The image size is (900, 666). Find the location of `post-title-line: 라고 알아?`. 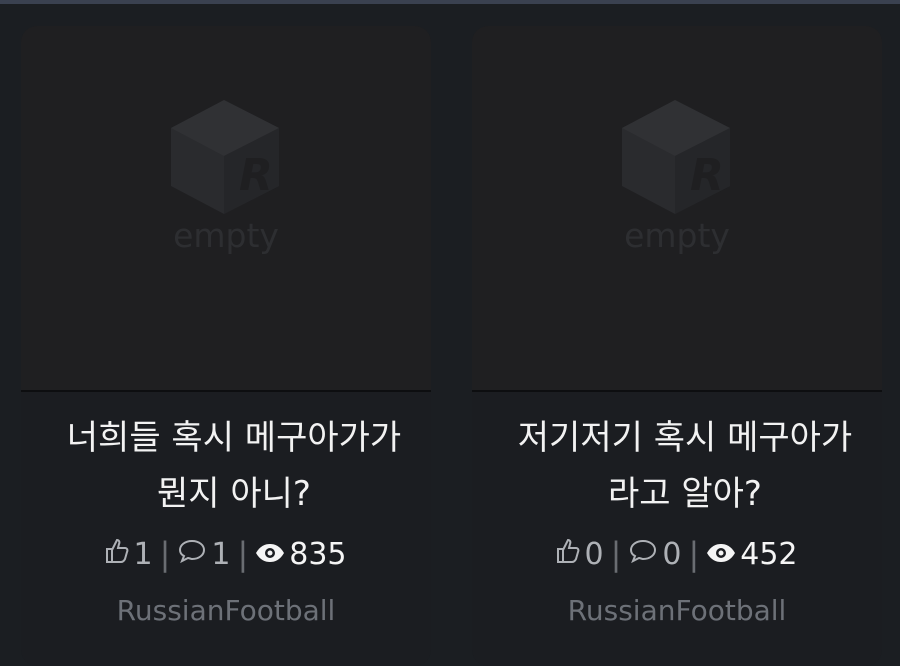

post-title-line: 라고 알아? is located at coordinates (685, 494).